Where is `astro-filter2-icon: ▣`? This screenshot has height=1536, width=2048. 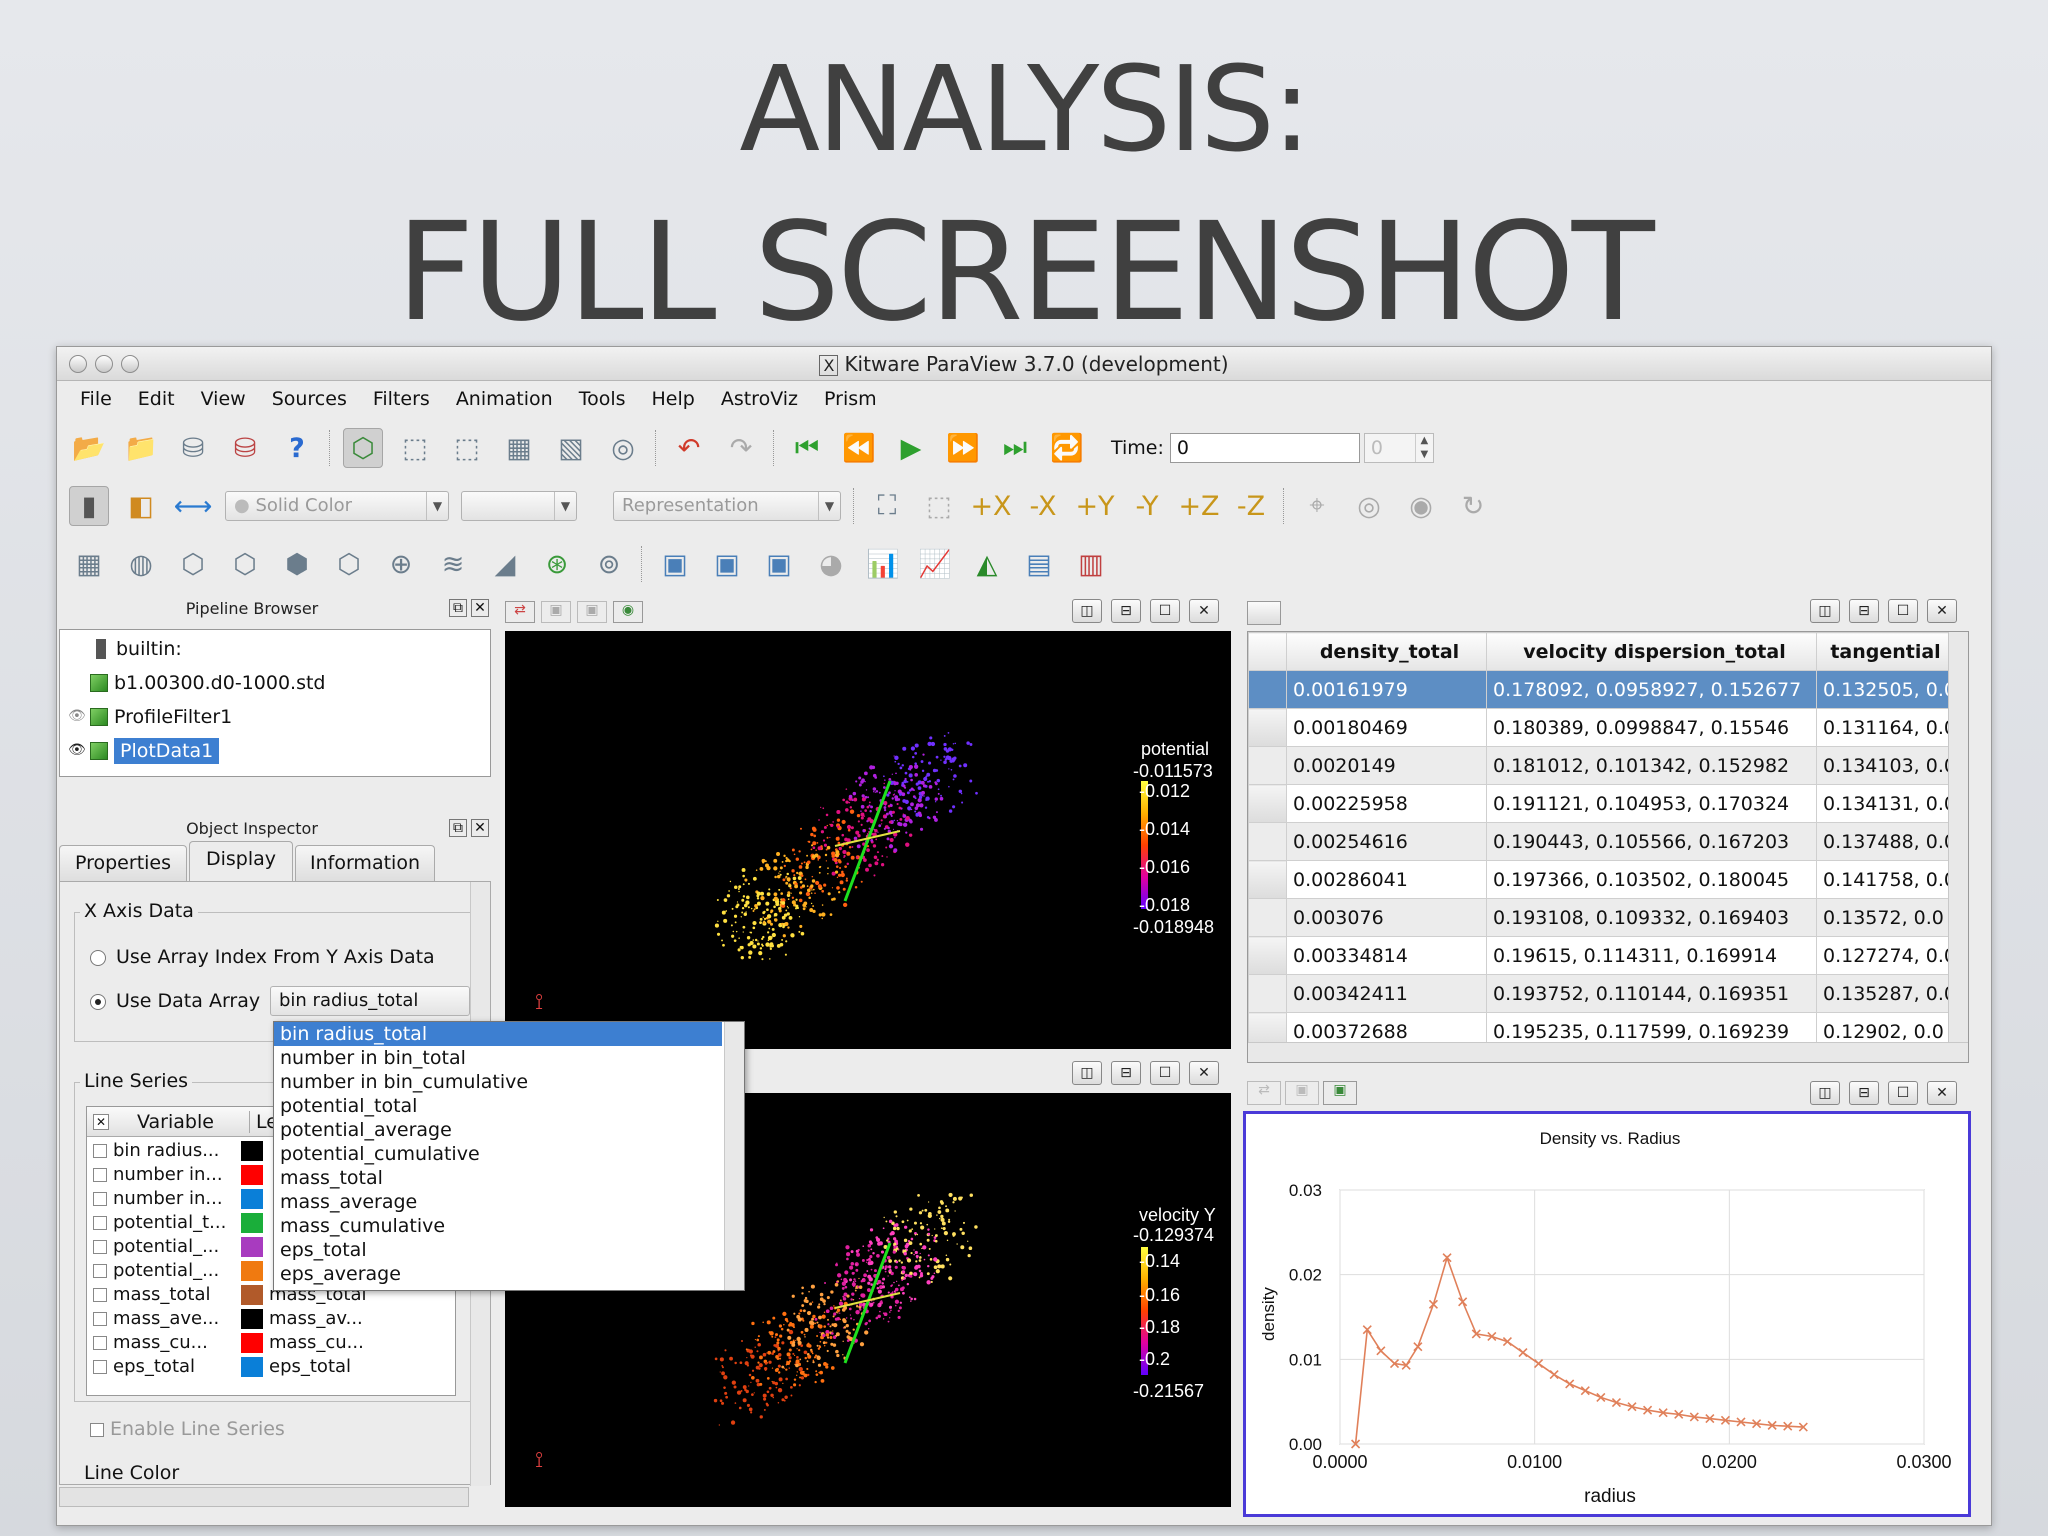 astro-filter2-icon: ▣ is located at coordinates (727, 564).